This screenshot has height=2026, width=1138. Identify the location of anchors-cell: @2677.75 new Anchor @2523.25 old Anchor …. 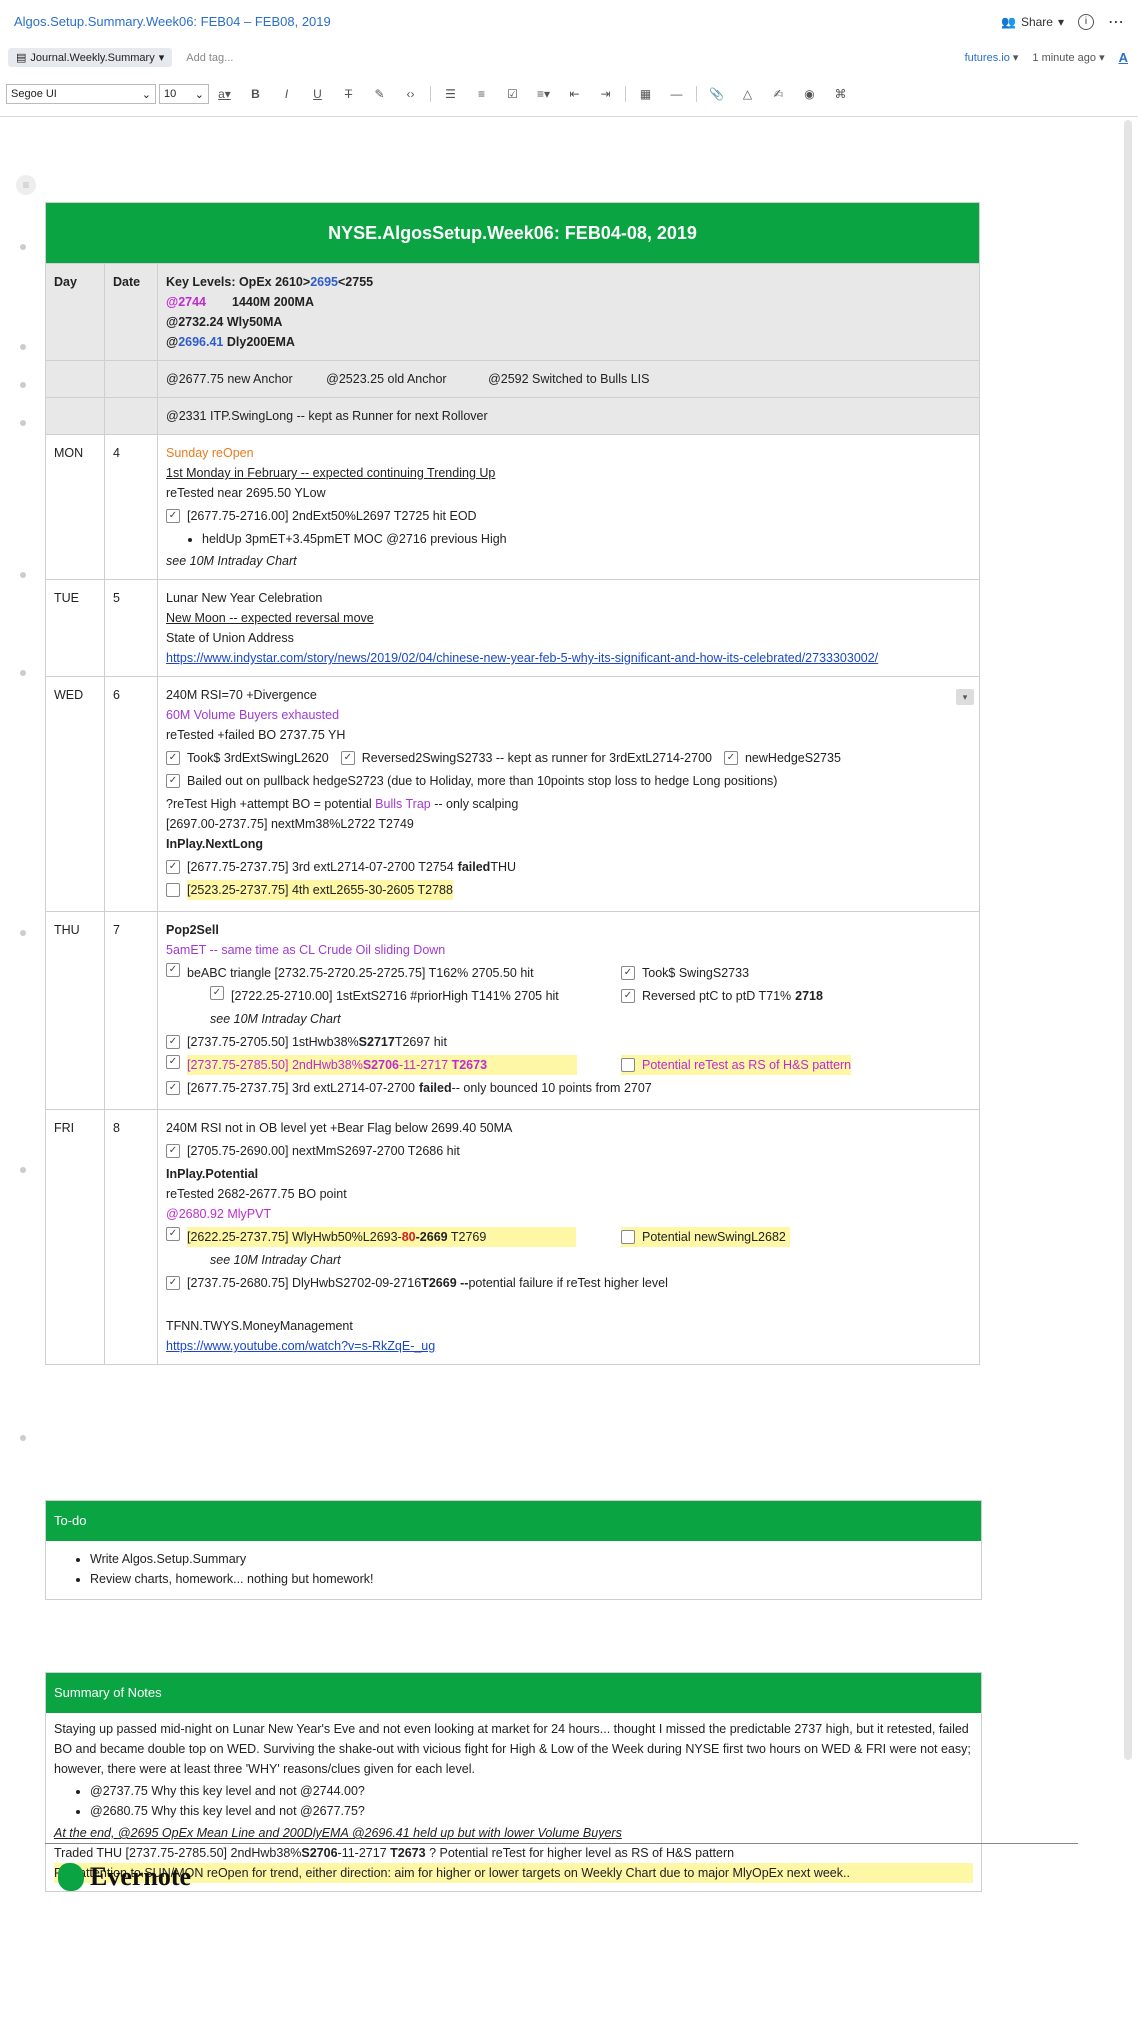
(568, 379).